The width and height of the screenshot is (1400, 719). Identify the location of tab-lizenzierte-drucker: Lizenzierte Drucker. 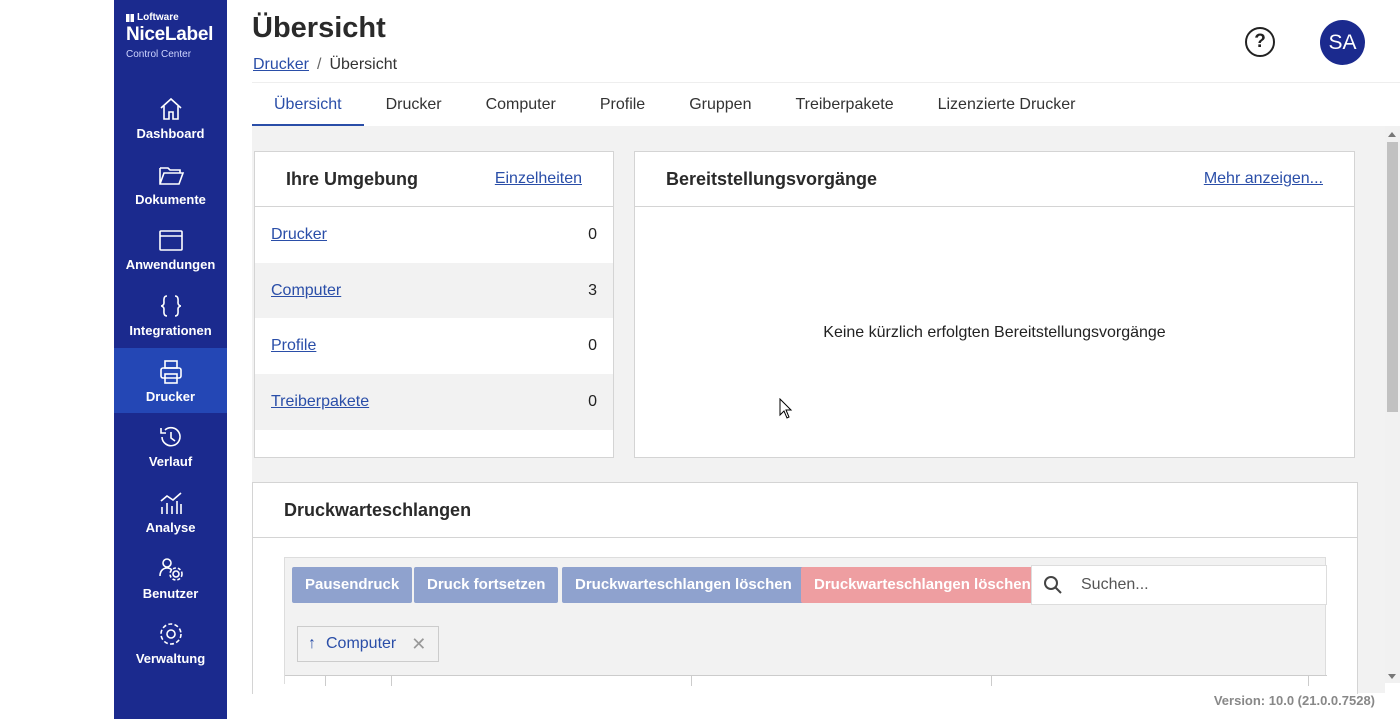
(1007, 105).